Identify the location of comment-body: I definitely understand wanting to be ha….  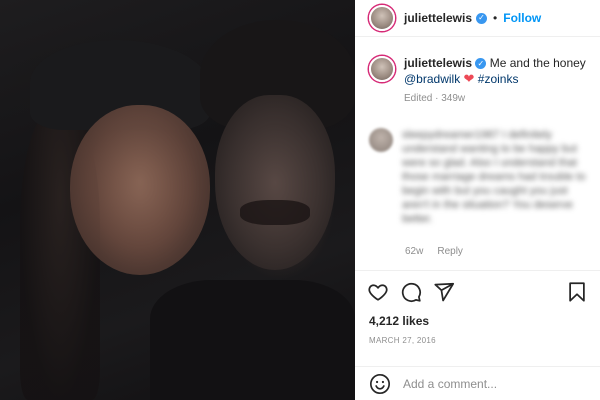
(494, 177).